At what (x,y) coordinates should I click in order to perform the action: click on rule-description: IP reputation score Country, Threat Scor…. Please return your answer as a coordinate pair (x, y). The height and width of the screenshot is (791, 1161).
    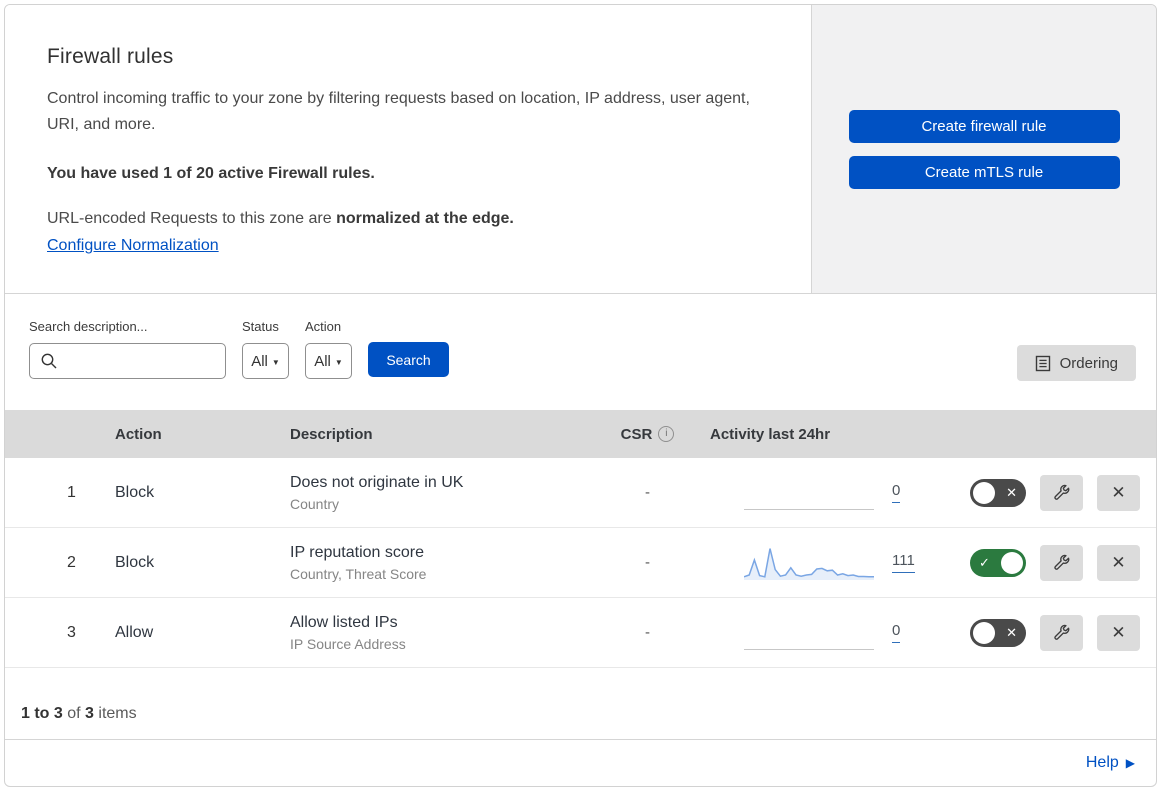
    Looking at the image, I should click on (435, 563).